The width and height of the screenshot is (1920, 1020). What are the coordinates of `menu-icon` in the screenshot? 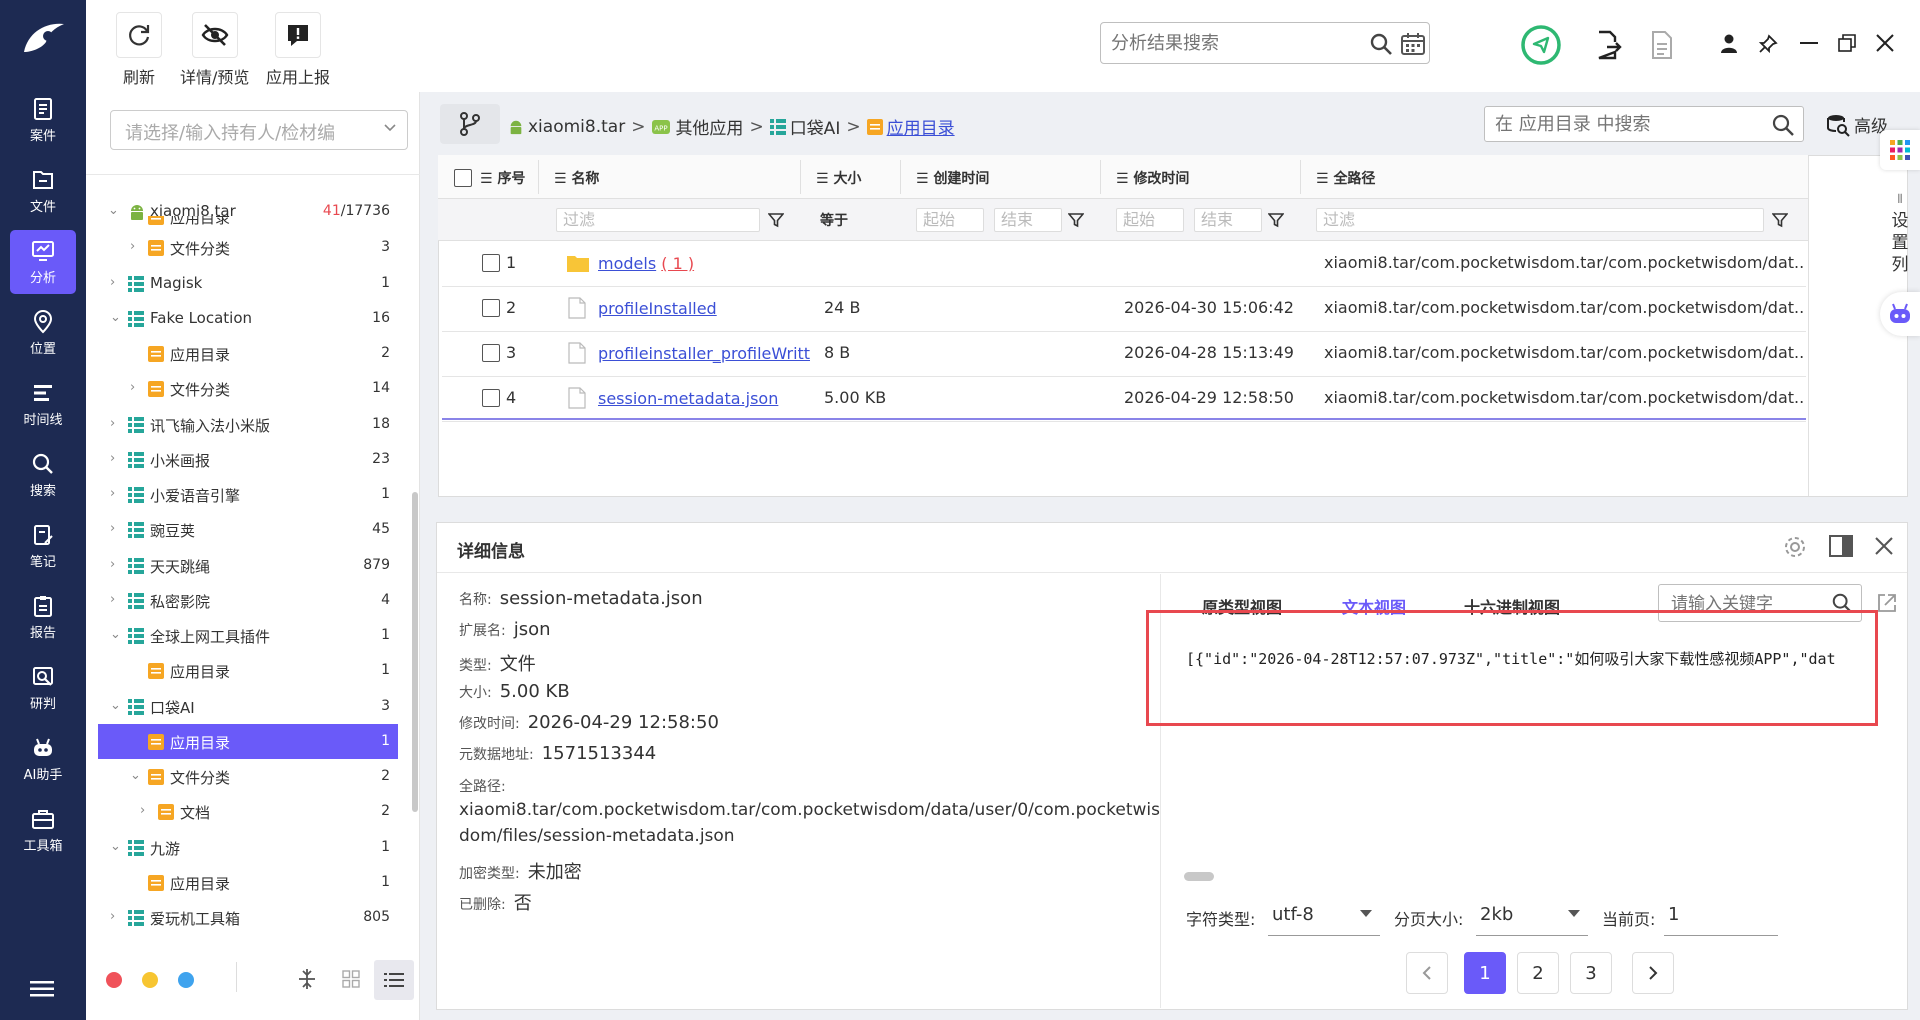 It's located at (42, 989).